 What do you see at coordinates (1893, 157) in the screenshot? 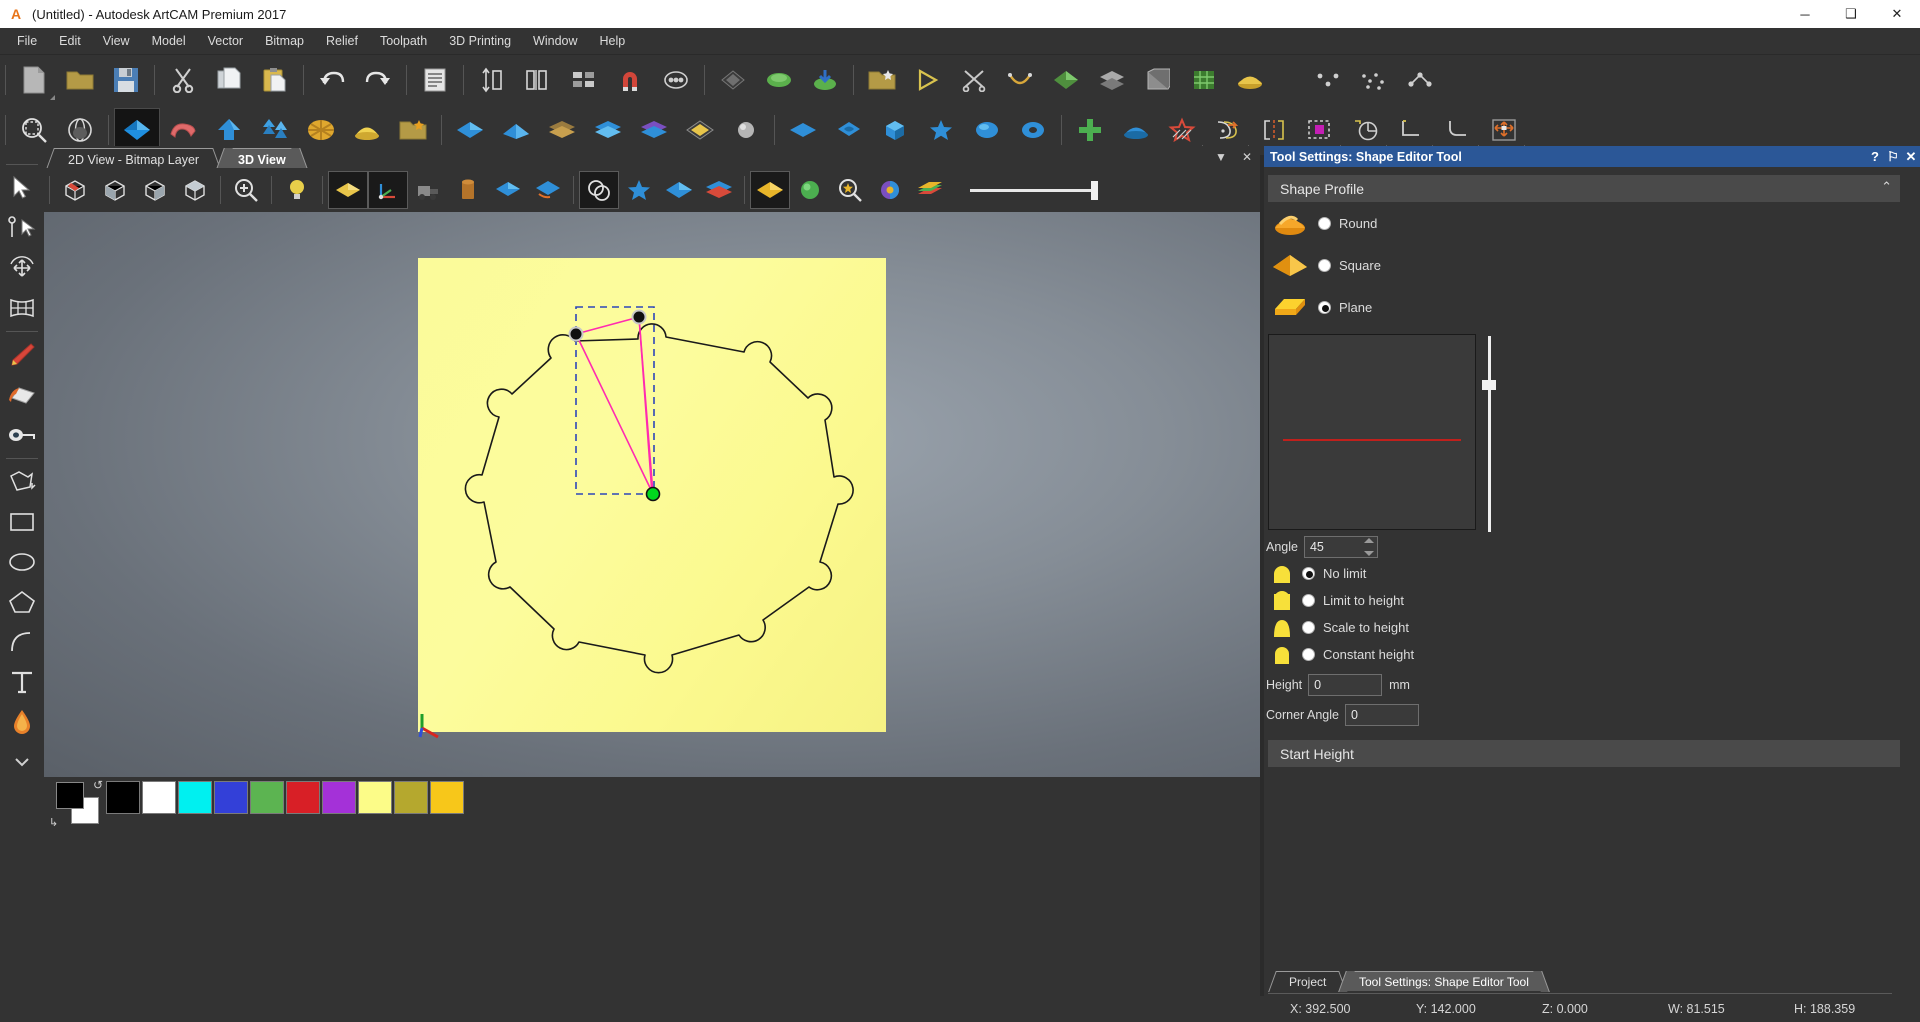
I see `pin-icon: ⚐` at bounding box center [1893, 157].